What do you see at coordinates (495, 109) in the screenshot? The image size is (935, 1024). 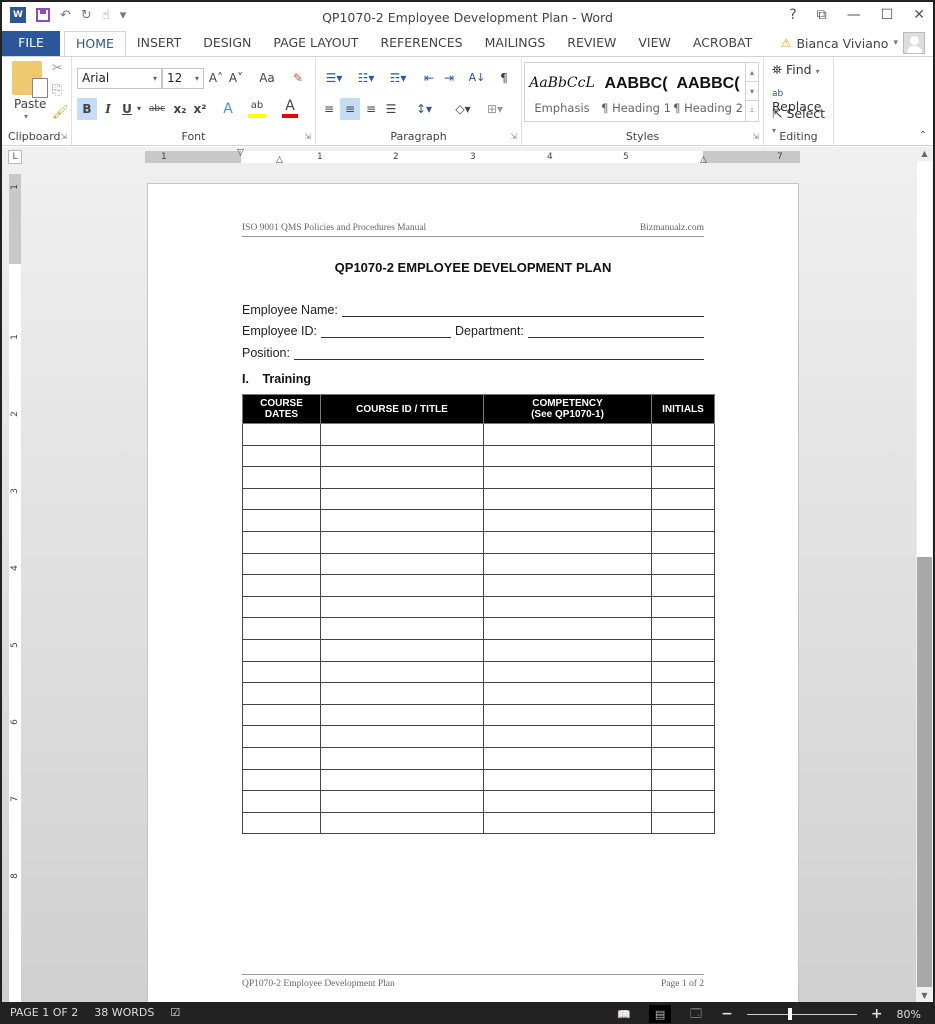 I see `borders-button: ⊞▾` at bounding box center [495, 109].